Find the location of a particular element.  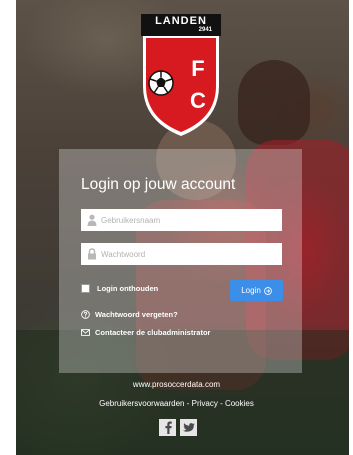

footer-website-link: www.prosoccerdata.com is located at coordinates (176, 384).